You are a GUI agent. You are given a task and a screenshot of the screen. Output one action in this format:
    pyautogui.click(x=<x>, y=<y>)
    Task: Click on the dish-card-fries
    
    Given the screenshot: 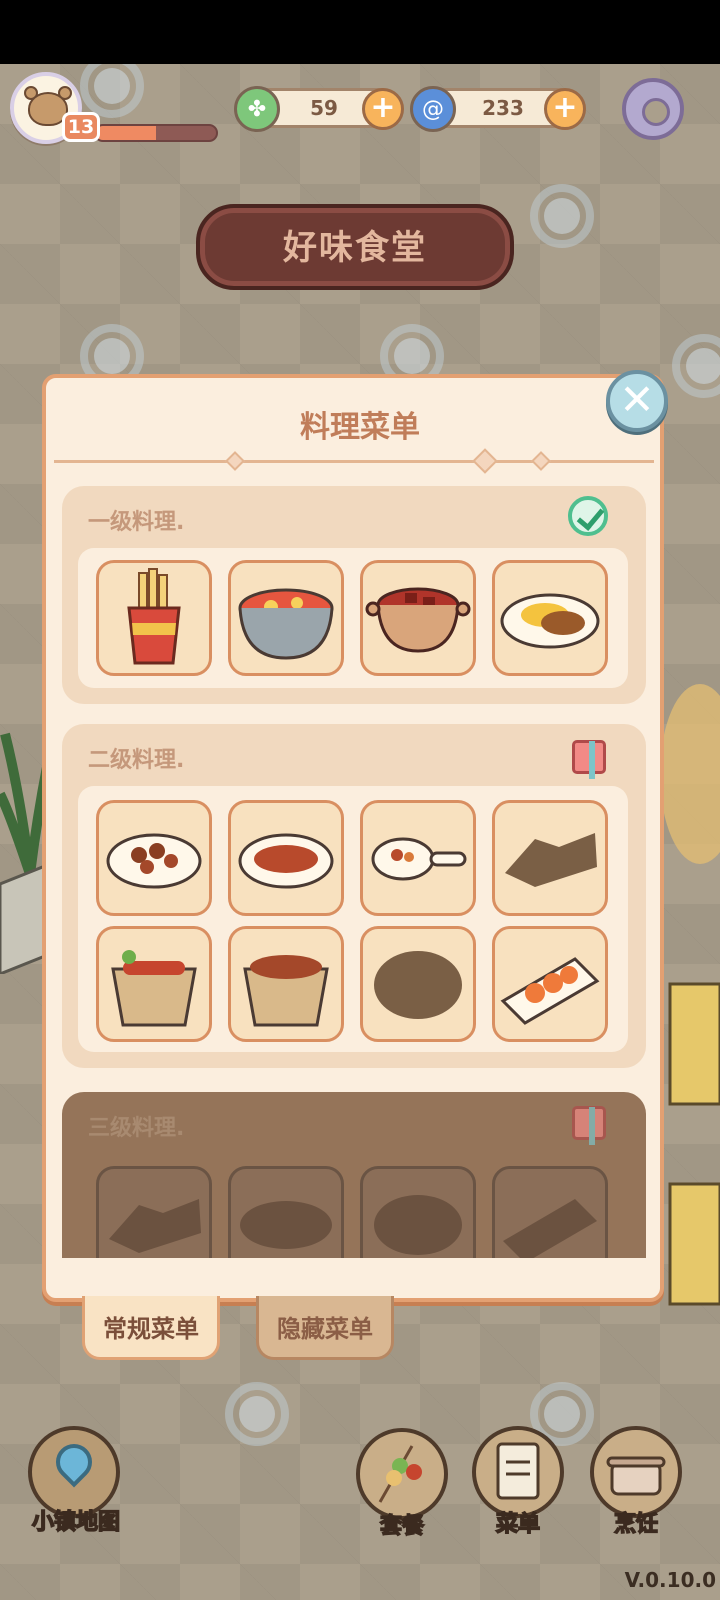 What is the action you would take?
    pyautogui.click(x=154, y=618)
    